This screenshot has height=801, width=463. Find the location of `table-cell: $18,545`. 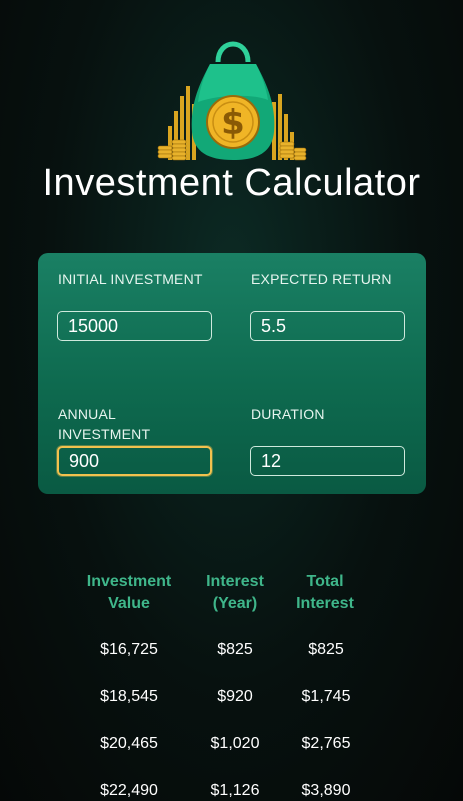

table-cell: $18,545 is located at coordinates (129, 696).